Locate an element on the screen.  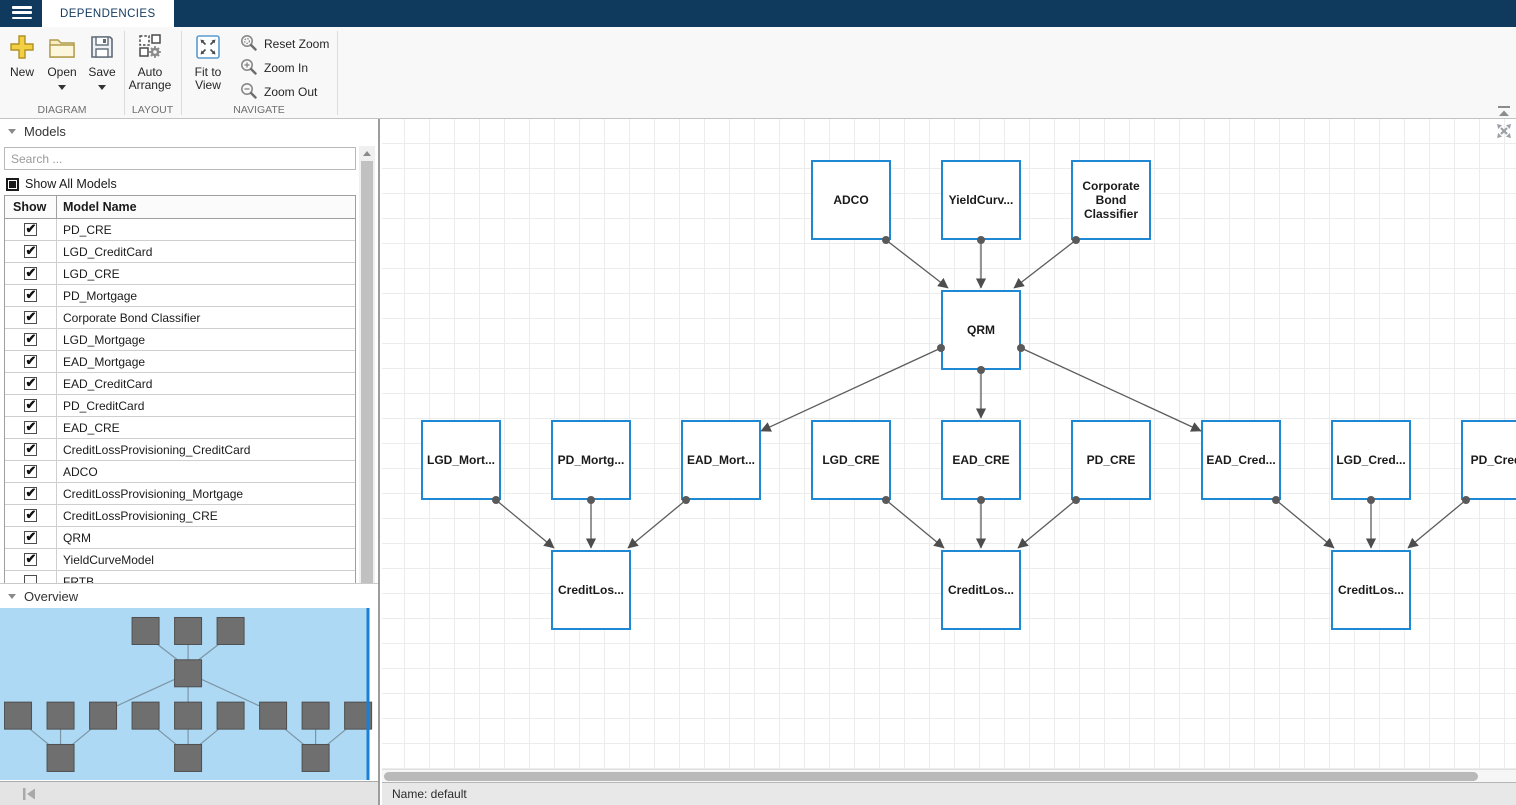
collapse-overview-icon is located at coordinates (12, 596).